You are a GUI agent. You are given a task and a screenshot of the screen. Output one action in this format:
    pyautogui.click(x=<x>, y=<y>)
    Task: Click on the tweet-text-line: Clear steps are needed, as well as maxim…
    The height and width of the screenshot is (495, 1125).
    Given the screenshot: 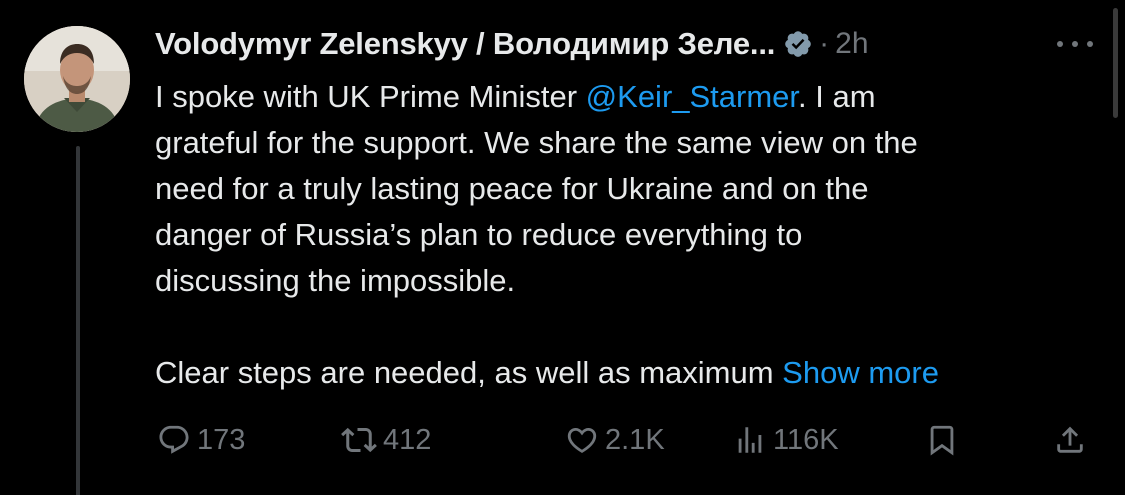 What is the action you would take?
    pyautogui.click(x=620, y=373)
    